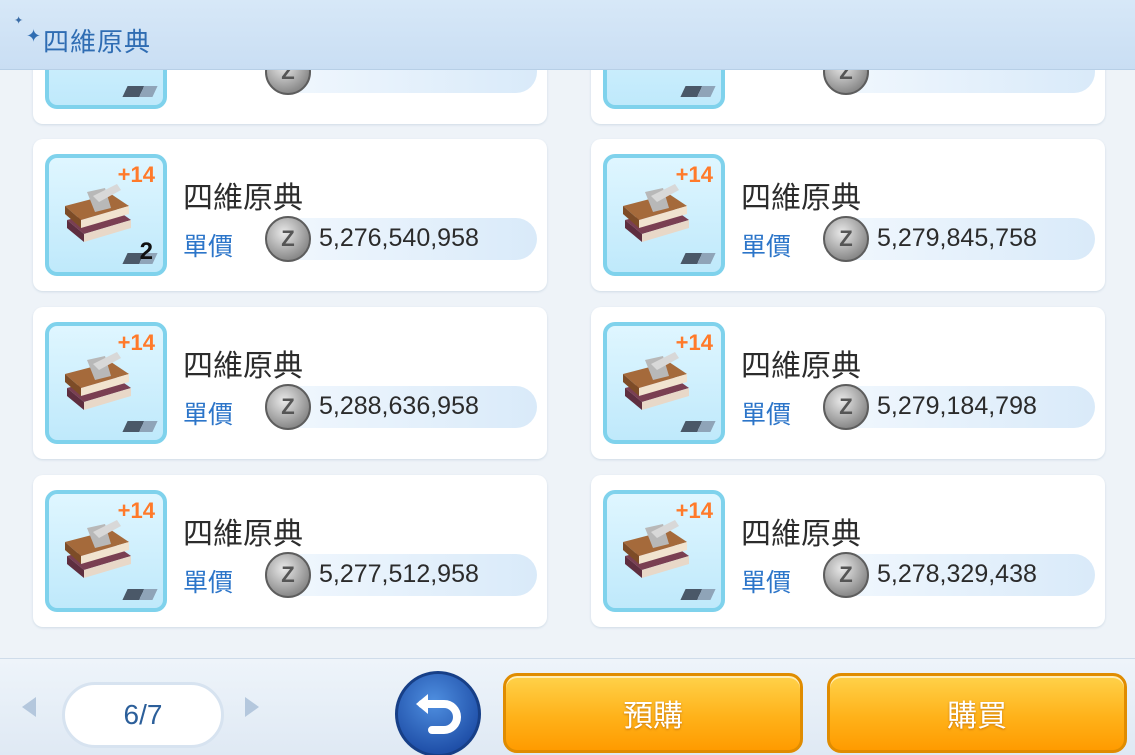 The width and height of the screenshot is (1135, 755). I want to click on list-item: +14 2 四維原典 單價 Z 5,276,540,958, so click(290, 215).